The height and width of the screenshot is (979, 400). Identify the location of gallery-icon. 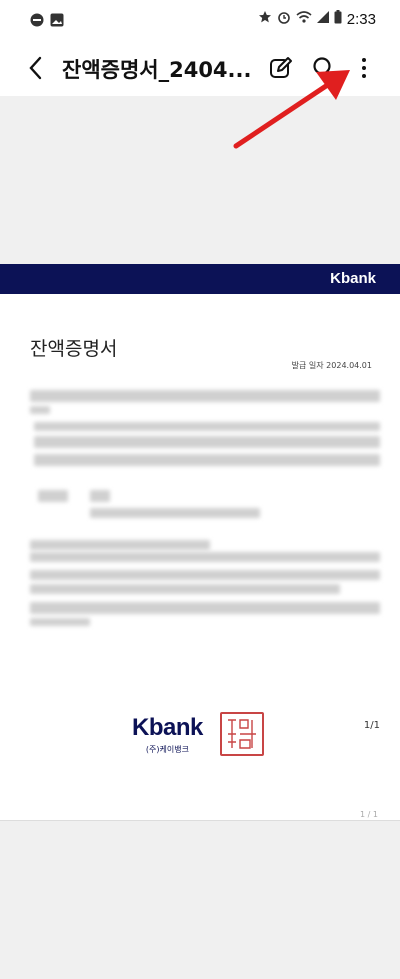
(57, 21).